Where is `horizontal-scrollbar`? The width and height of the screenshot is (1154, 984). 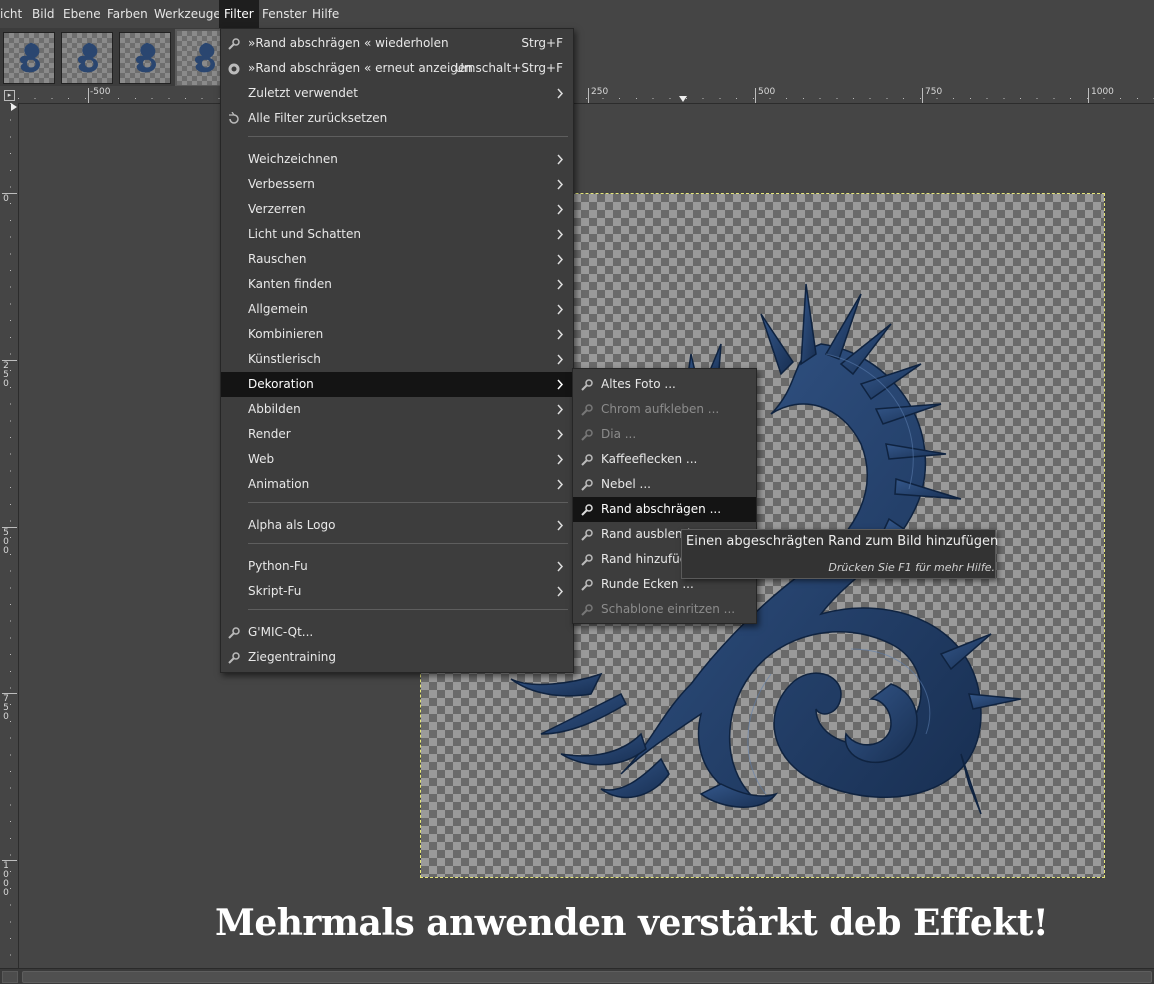 horizontal-scrollbar is located at coordinates (577, 976).